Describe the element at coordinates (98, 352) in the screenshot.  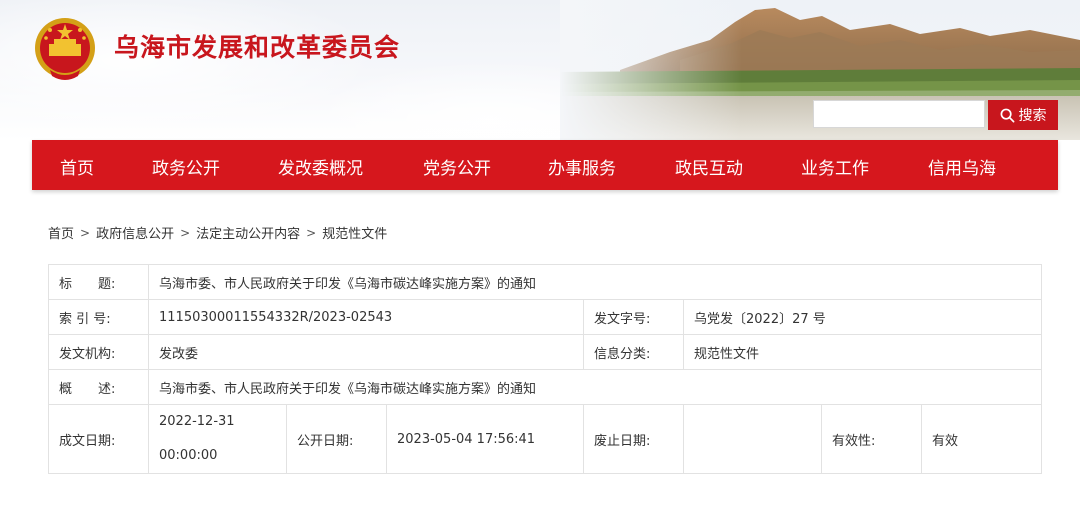
I see `issuing-org-label: 发文机构:` at that location.